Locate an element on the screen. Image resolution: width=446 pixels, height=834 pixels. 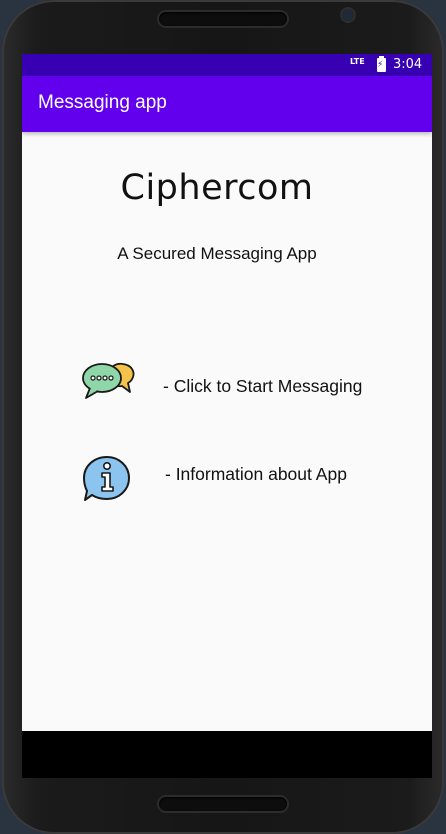
battery-charging-icon is located at coordinates (381, 64).